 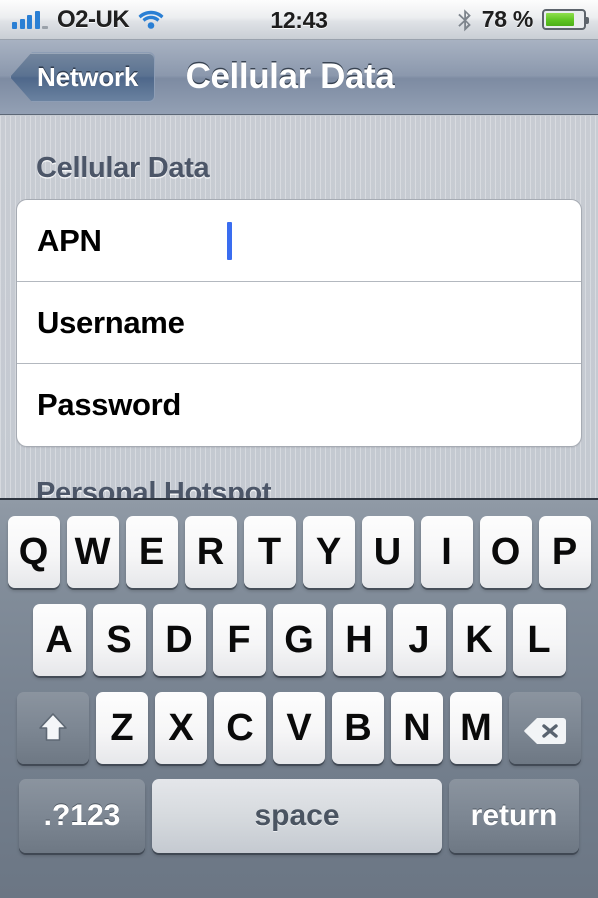 What do you see at coordinates (446, 552) in the screenshot?
I see `key-i: I` at bounding box center [446, 552].